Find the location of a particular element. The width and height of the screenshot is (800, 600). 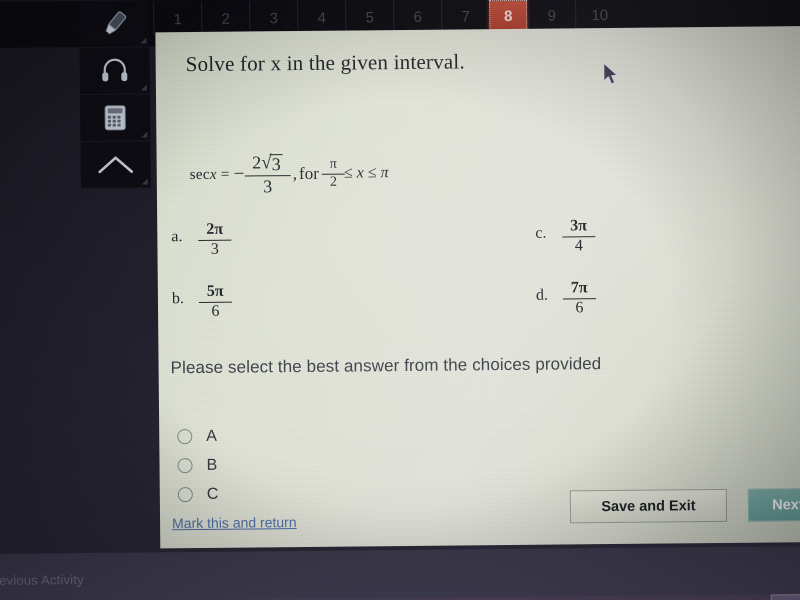

equation-expression: secx = − 2 √ 3 3 , for π 2 ≤ x ≤ π is located at coordinates (289, 174).